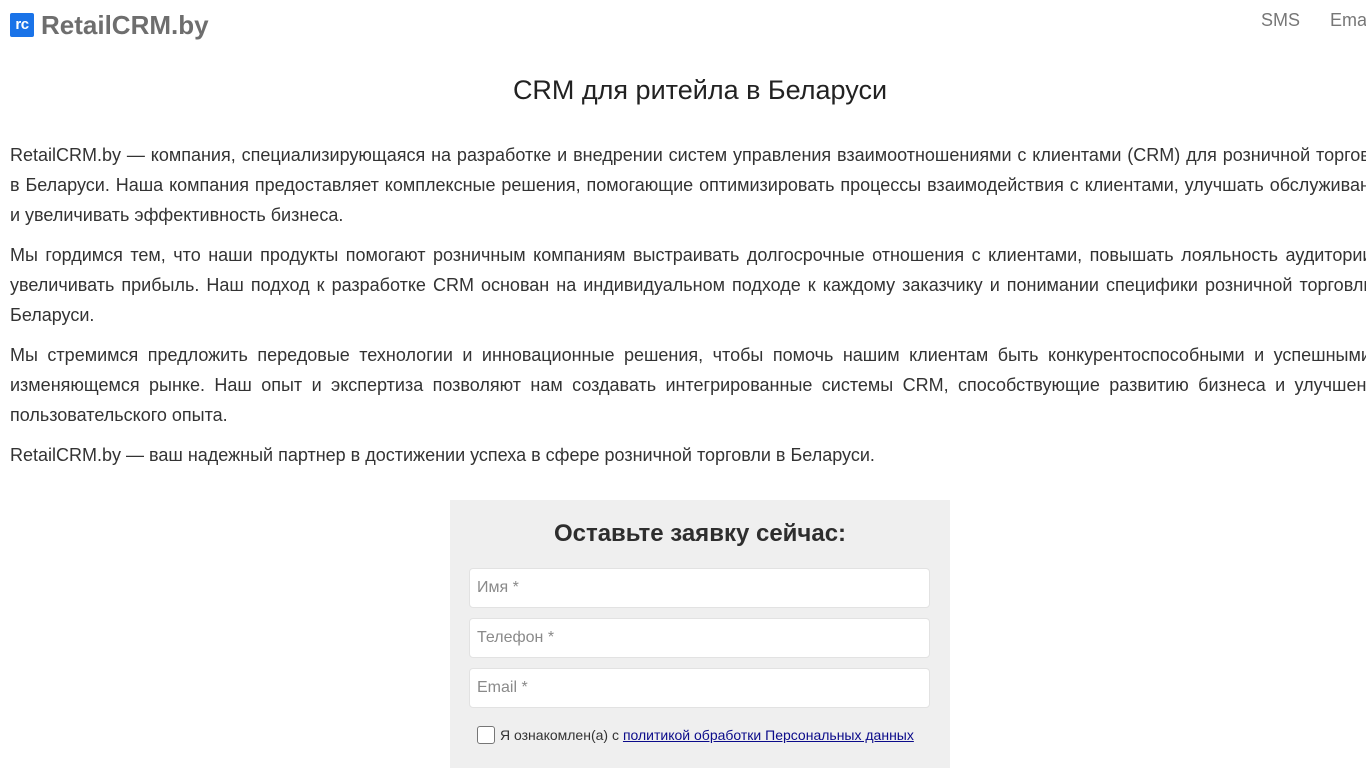  What do you see at coordinates (1313, 20) in the screenshot?
I see `top-nav: SMS Email` at bounding box center [1313, 20].